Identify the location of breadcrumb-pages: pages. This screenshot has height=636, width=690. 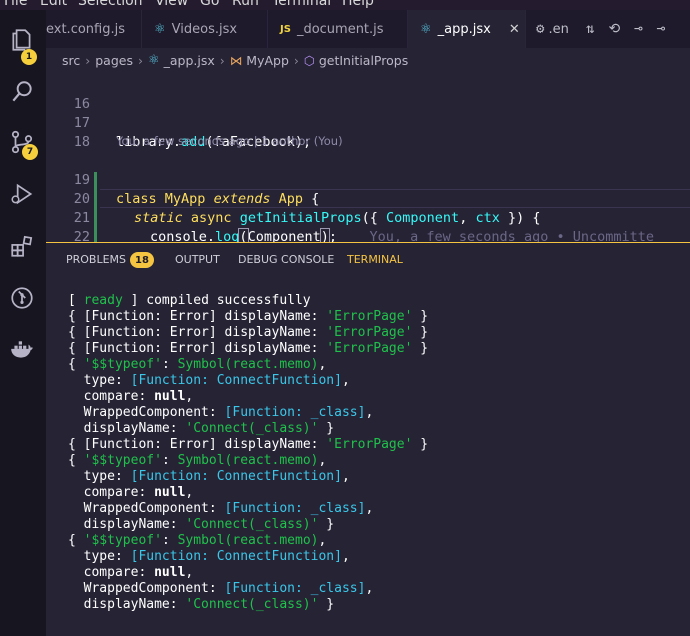
(114, 60).